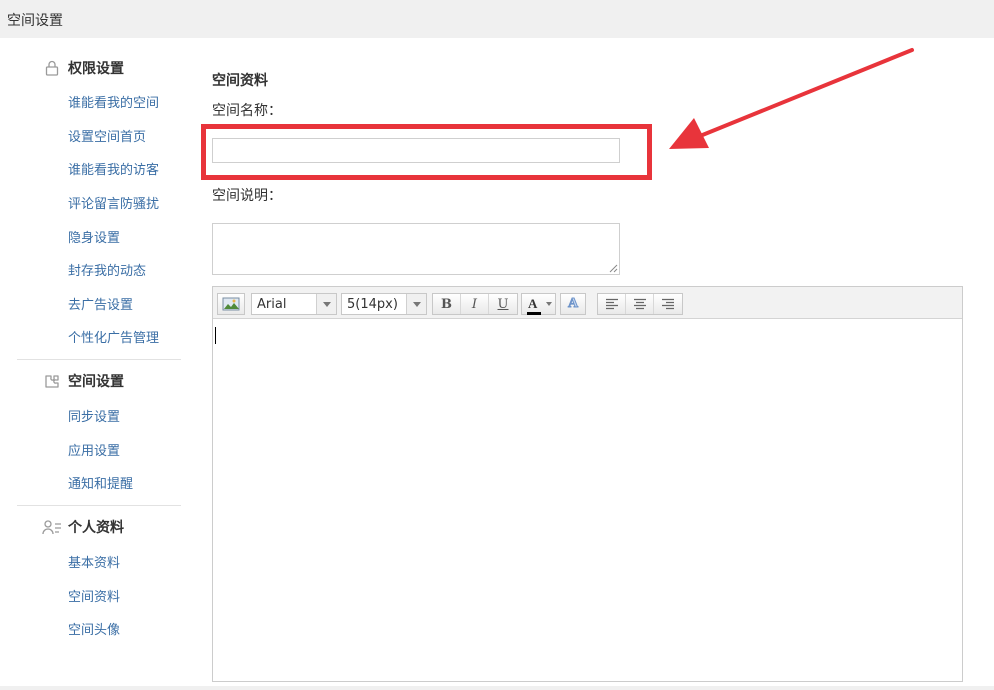  What do you see at coordinates (294, 304) in the screenshot?
I see `font-family-select: Arial` at bounding box center [294, 304].